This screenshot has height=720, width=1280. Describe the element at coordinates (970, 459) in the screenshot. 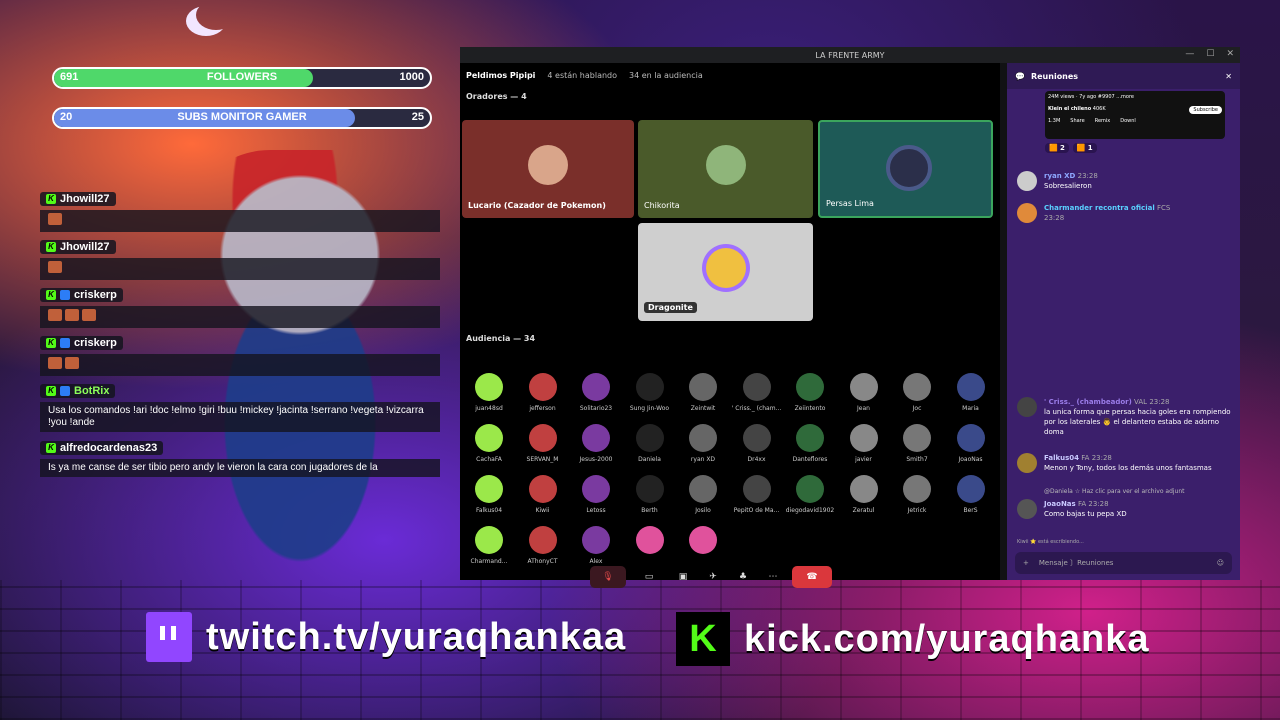

I see `audience-name: JoaoNas` at that location.